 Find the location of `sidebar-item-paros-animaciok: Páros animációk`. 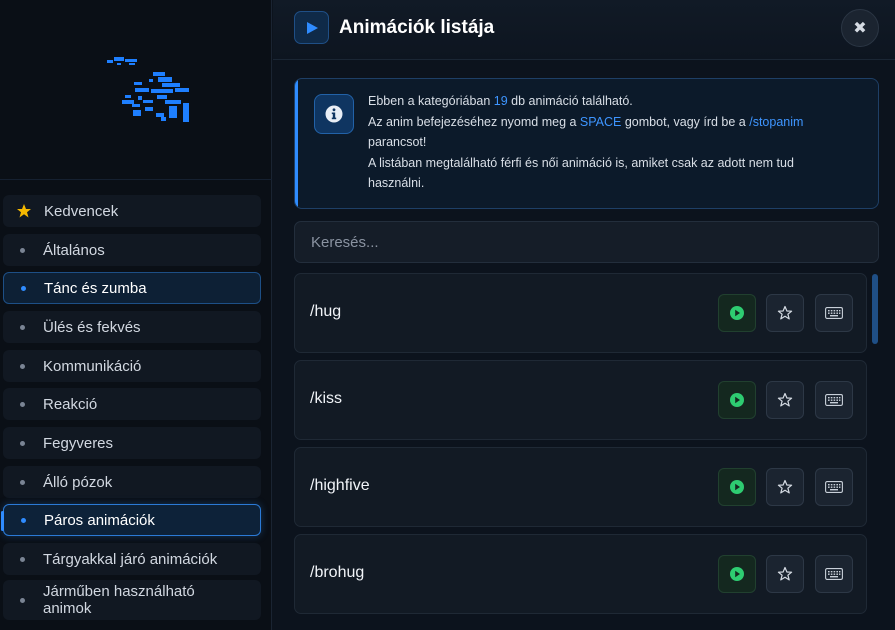

sidebar-item-paros-animaciok: Páros animációk is located at coordinates (131, 520).